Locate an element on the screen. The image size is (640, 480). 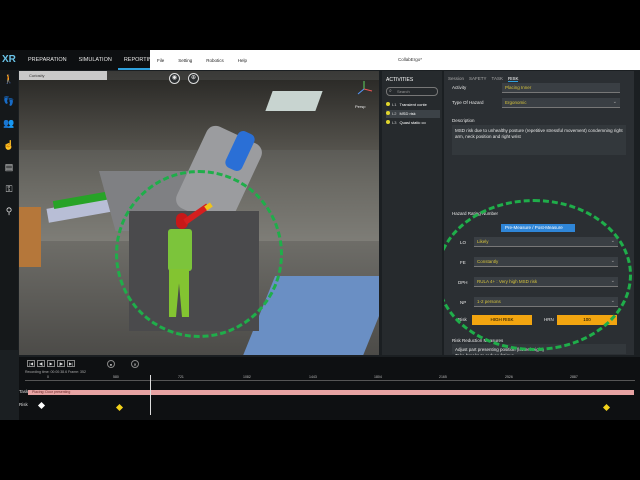
annotation-circle-worker is located at coordinates (199, 254).